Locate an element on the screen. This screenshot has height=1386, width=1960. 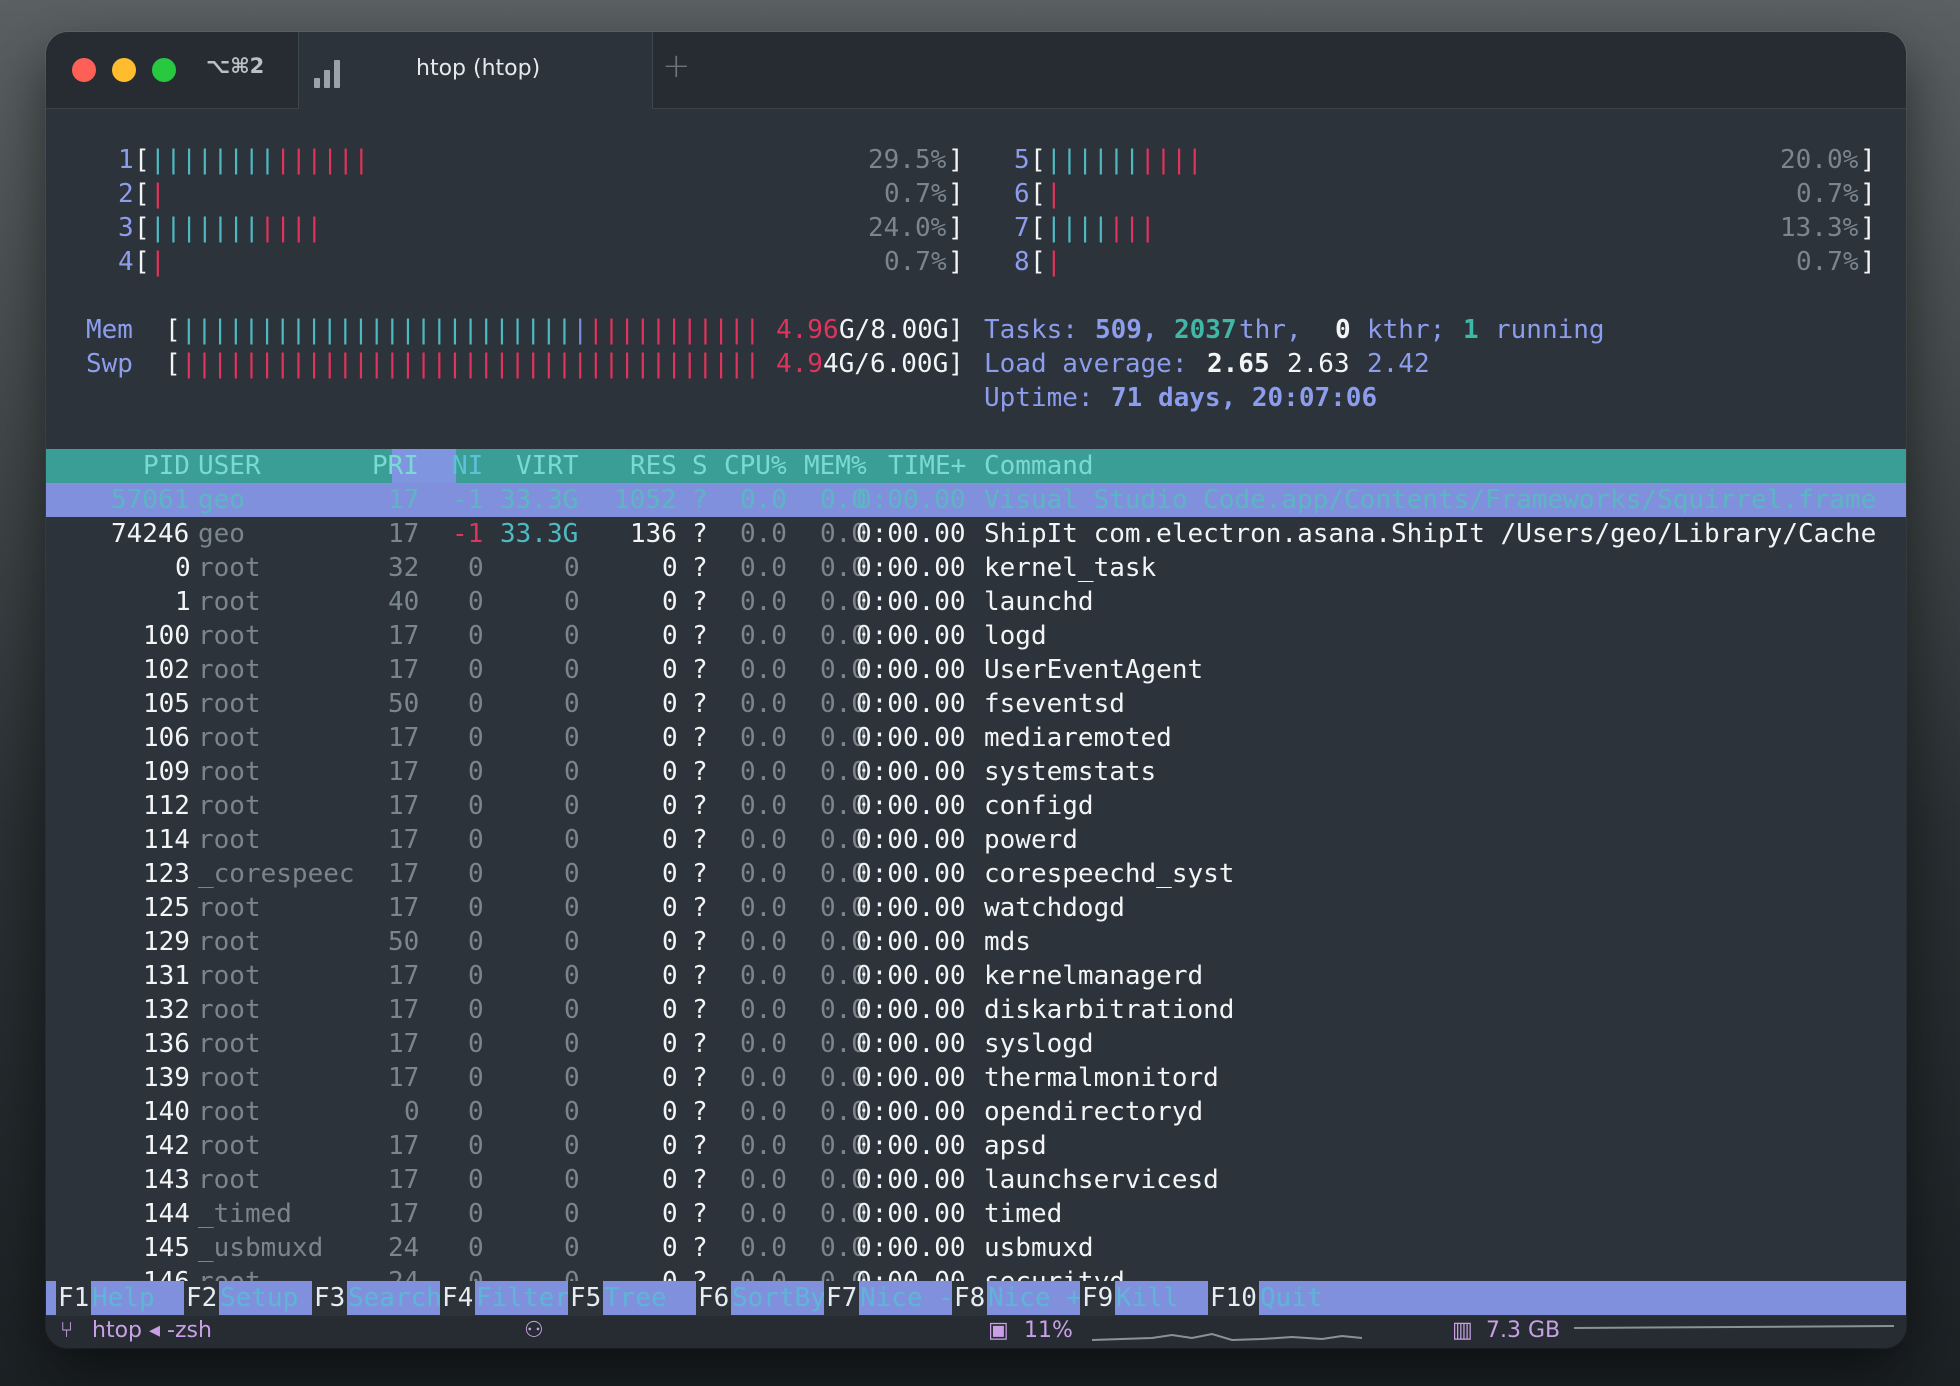
process-row: 102 root 17 0 0 0? 0.0 0.0 0:00.00 UserEventAgent is located at coordinates (976, 670).